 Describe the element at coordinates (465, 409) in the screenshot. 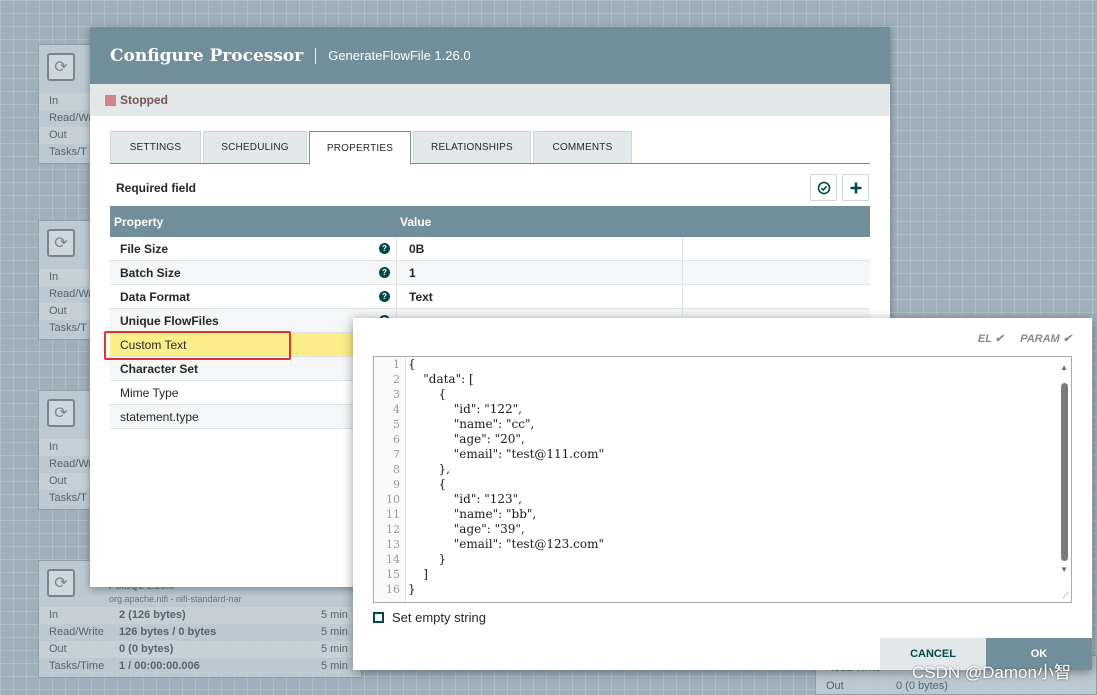

I see `code-line: "id": "122",` at that location.